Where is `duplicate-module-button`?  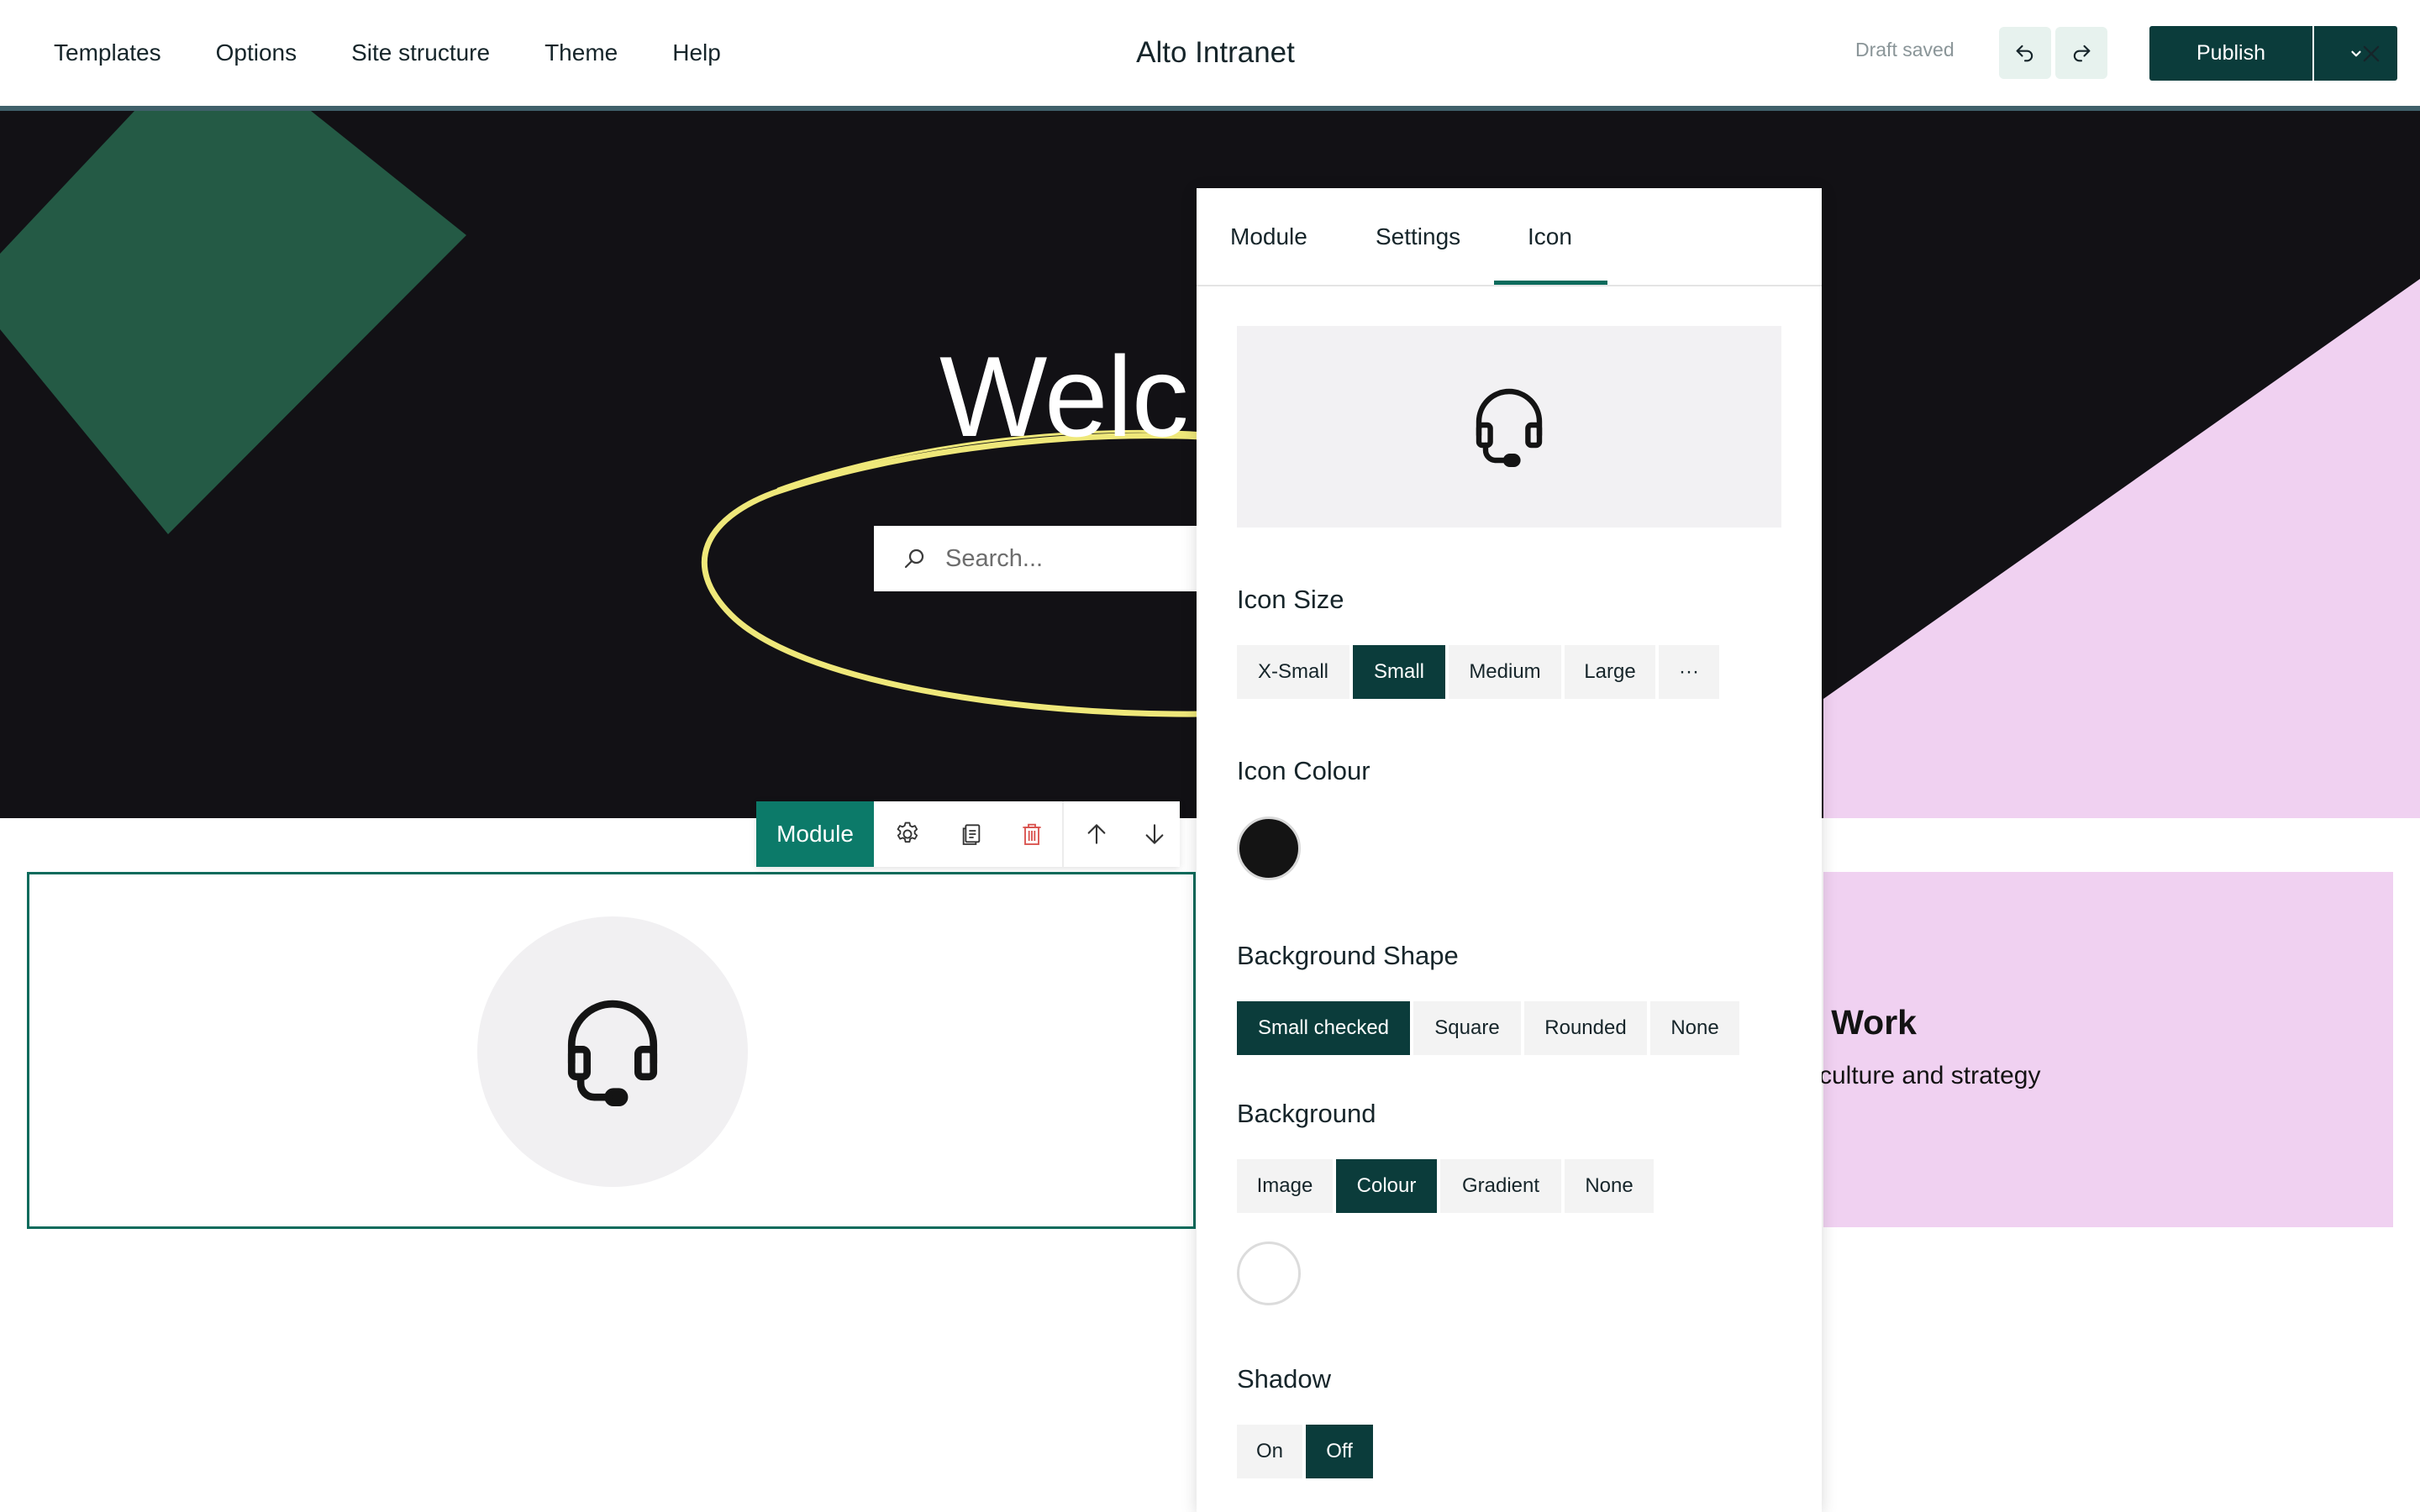
duplicate-module-button is located at coordinates (971, 834).